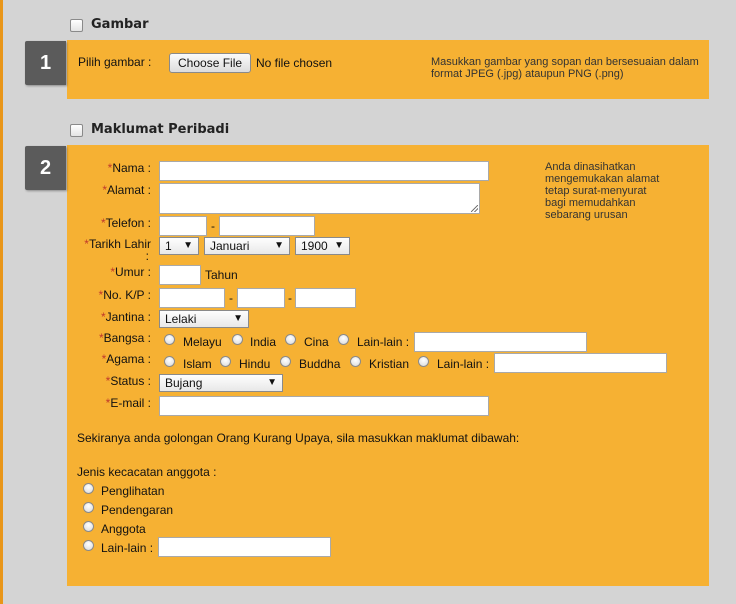 The width and height of the screenshot is (736, 604). What do you see at coordinates (221, 275) in the screenshot?
I see `tahun-label: Tahun` at bounding box center [221, 275].